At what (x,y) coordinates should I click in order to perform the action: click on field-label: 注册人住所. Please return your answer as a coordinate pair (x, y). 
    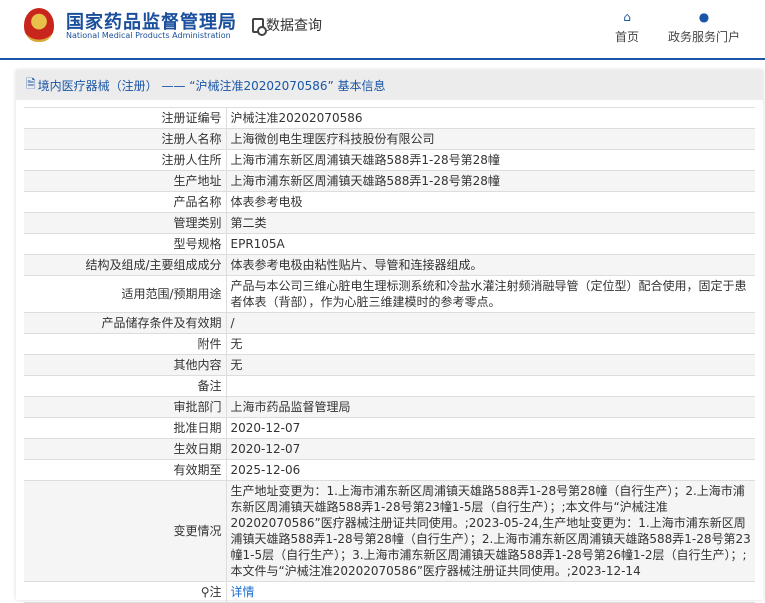
    Looking at the image, I should click on (125, 160).